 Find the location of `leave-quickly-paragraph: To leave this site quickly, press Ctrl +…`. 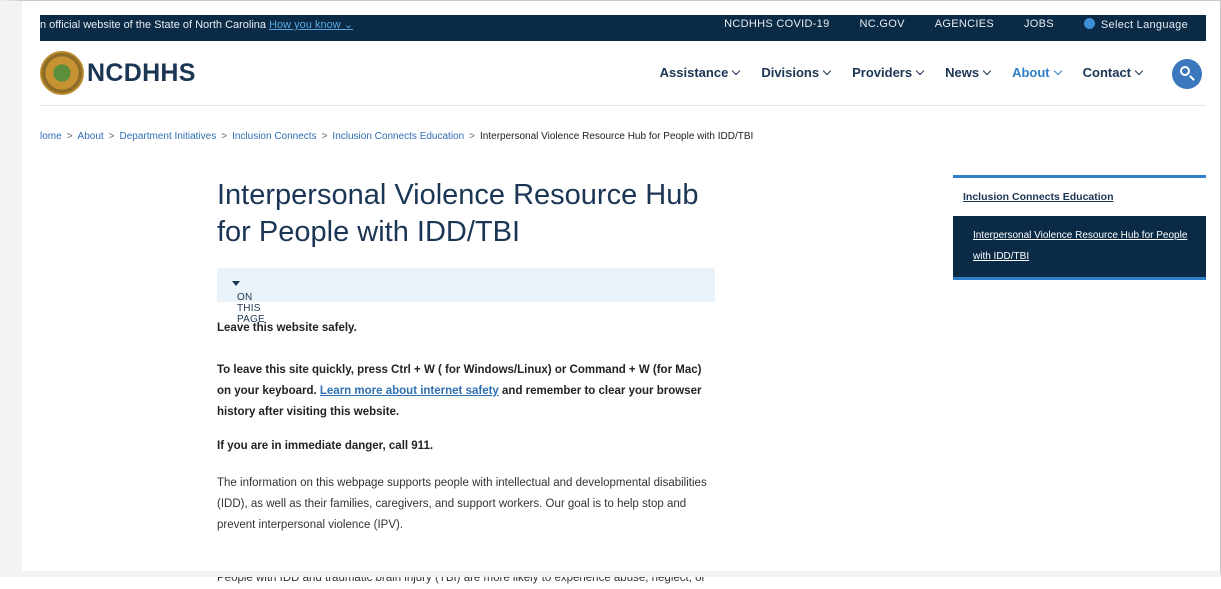

leave-quickly-paragraph: To leave this site quickly, press Ctrl +… is located at coordinates (467, 391).